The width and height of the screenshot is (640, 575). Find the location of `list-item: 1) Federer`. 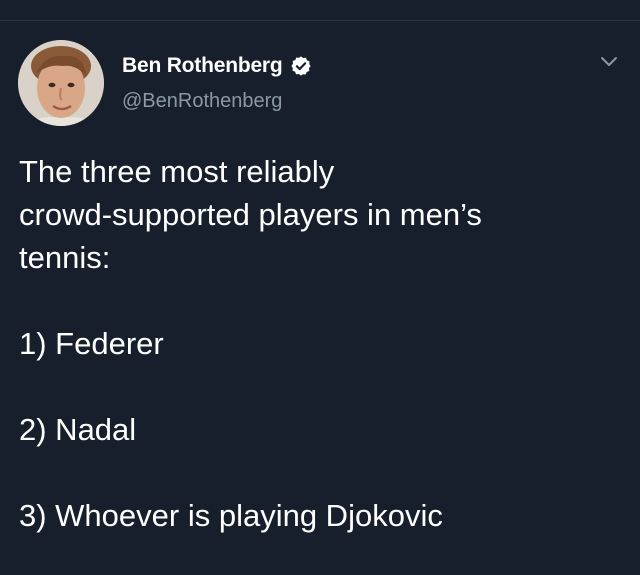

list-item: 1) Federer is located at coordinates (91, 343).